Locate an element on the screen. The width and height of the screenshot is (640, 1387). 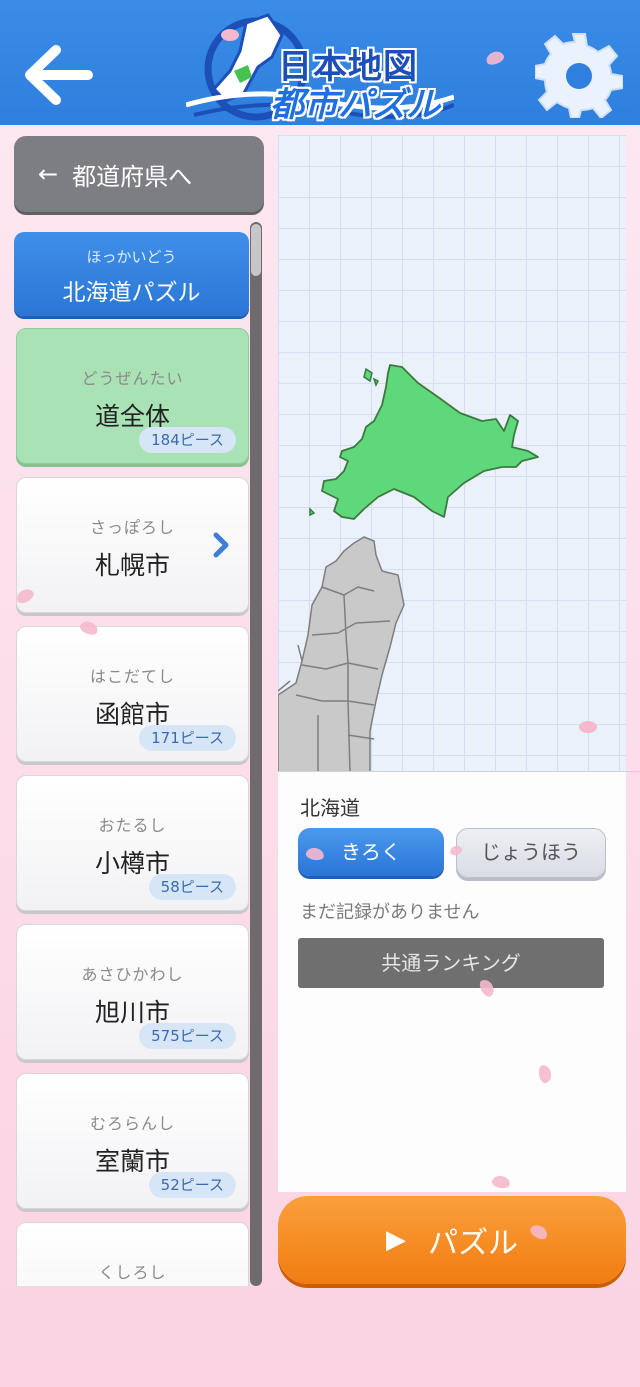
back-arrow-icon is located at coordinates (59, 75).